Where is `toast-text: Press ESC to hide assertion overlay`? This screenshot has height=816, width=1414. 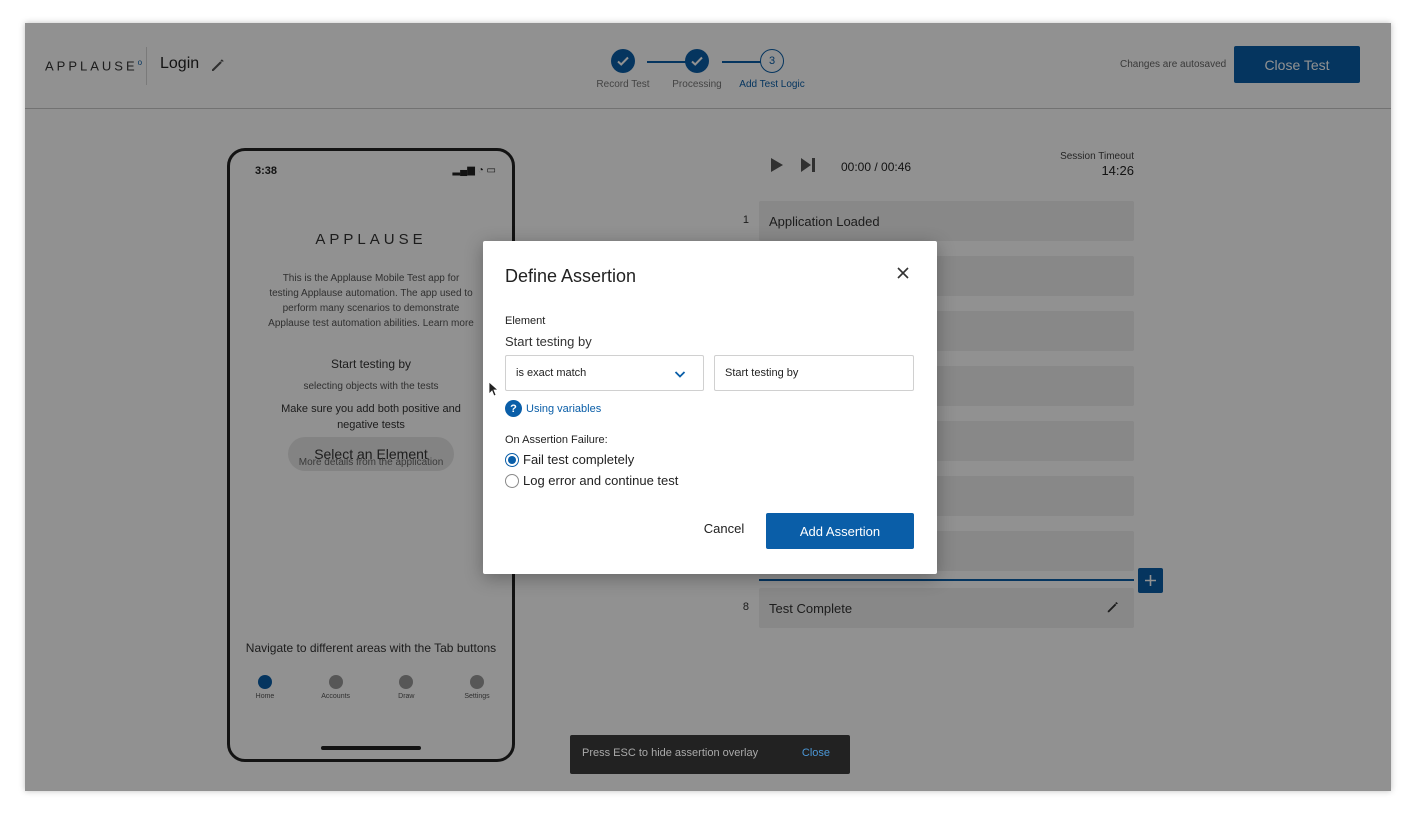
toast-text: Press ESC to hide assertion overlay is located at coordinates (670, 753).